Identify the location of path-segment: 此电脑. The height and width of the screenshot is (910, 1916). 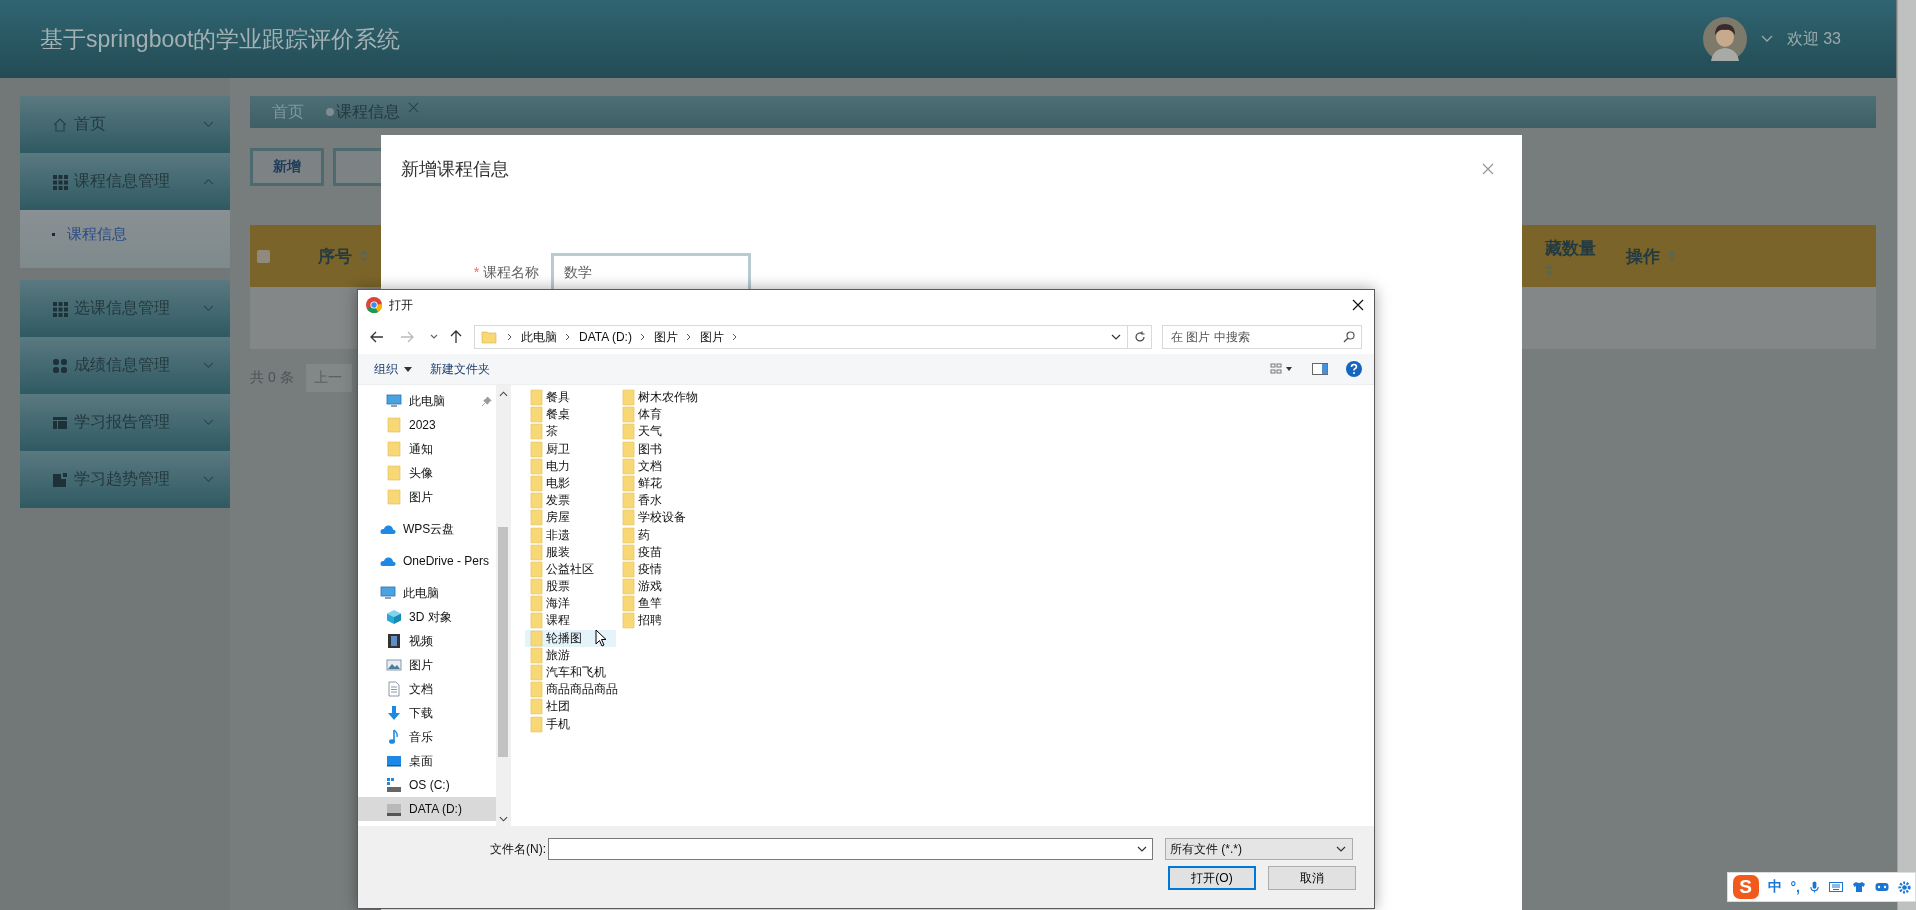
(539, 337).